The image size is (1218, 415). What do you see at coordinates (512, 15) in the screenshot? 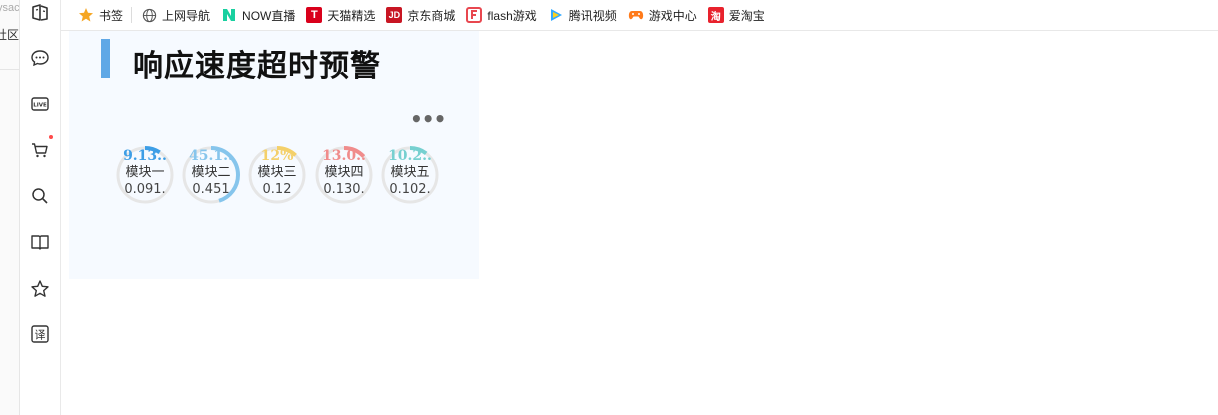
I see `bookmark-label: flash游戏` at bounding box center [512, 15].